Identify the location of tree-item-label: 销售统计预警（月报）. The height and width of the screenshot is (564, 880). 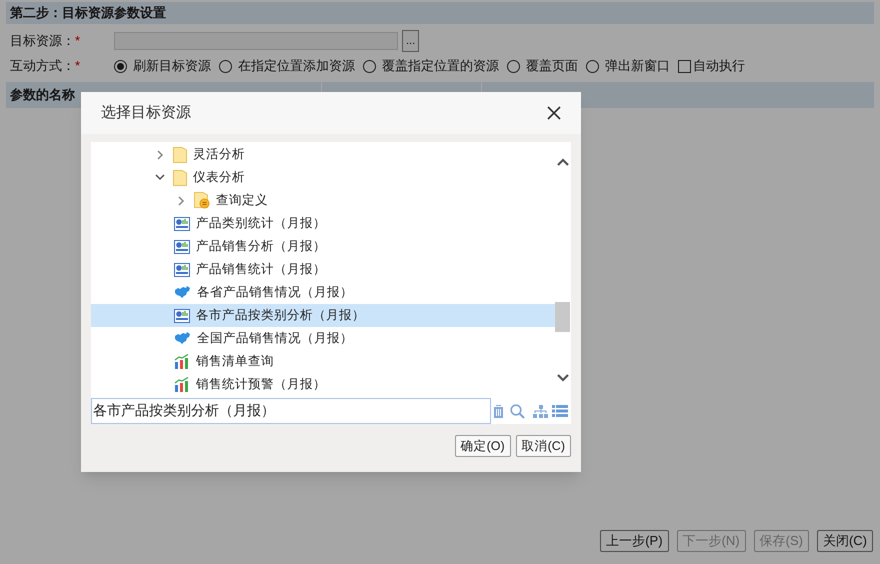
(261, 384).